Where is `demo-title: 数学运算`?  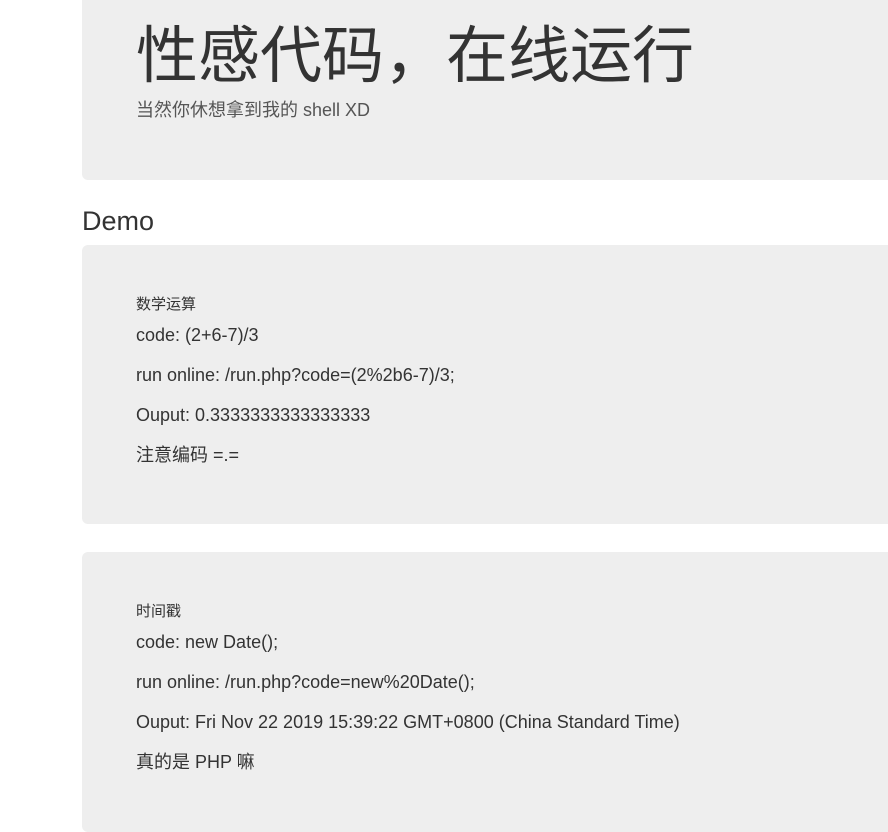
demo-title: 数学运算 is located at coordinates (166, 304).